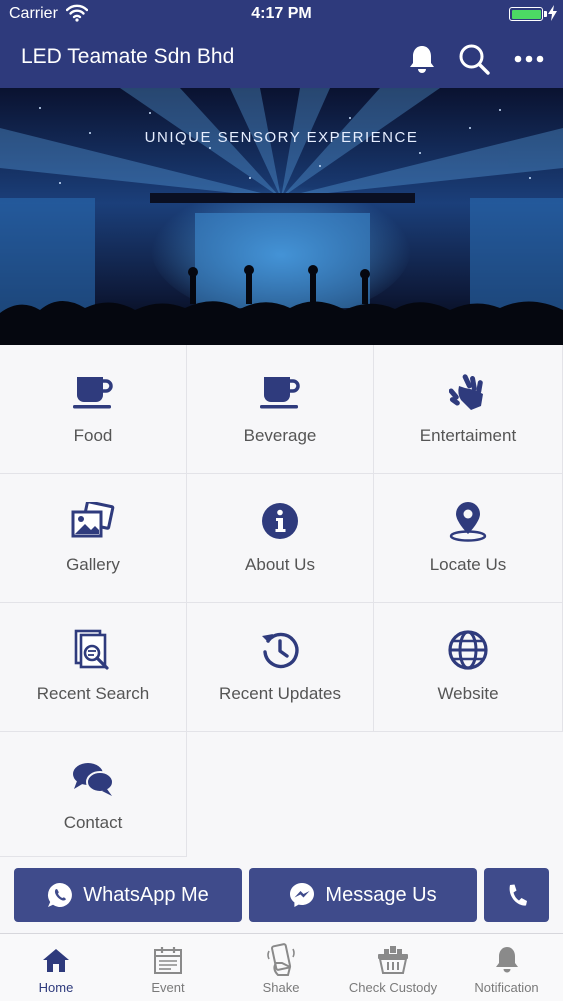 The image size is (563, 1001). I want to click on menu-tile-entertainment: Entertaiment, so click(468, 409).